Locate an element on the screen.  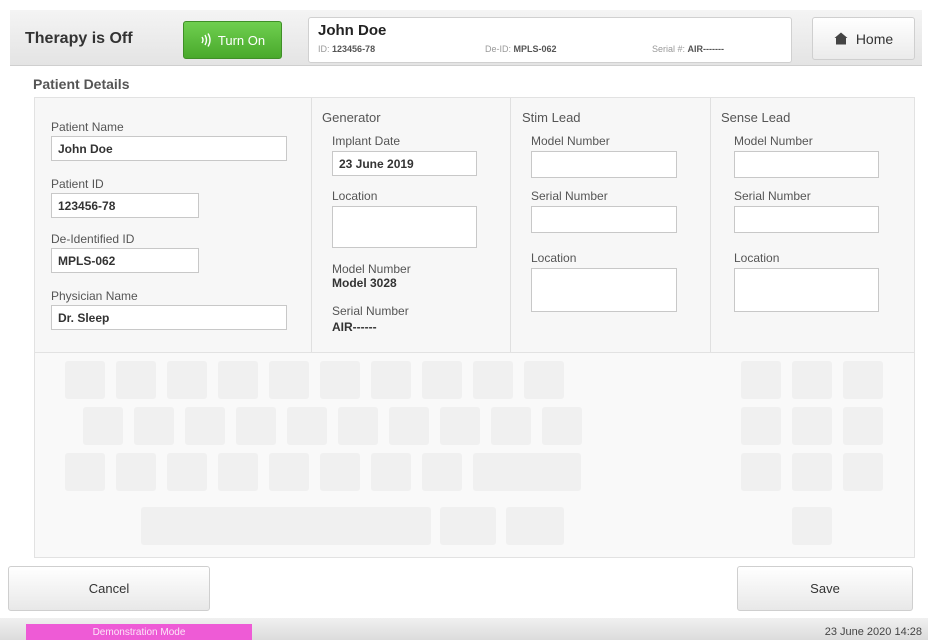
footer-timestamp: 23 June 2020 14:28 is located at coordinates (873, 632).